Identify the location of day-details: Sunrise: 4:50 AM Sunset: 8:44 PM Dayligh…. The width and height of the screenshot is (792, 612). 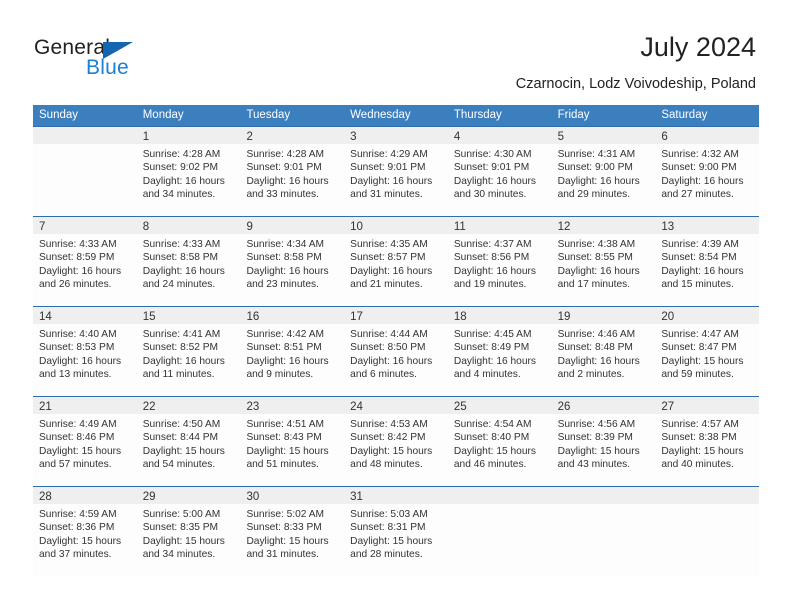
(189, 442).